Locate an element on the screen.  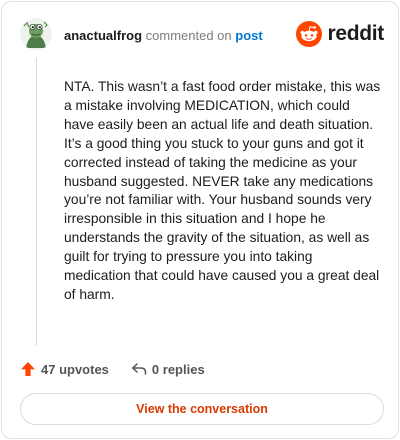
reddit-wordmark: reddit is located at coordinates (355, 33).